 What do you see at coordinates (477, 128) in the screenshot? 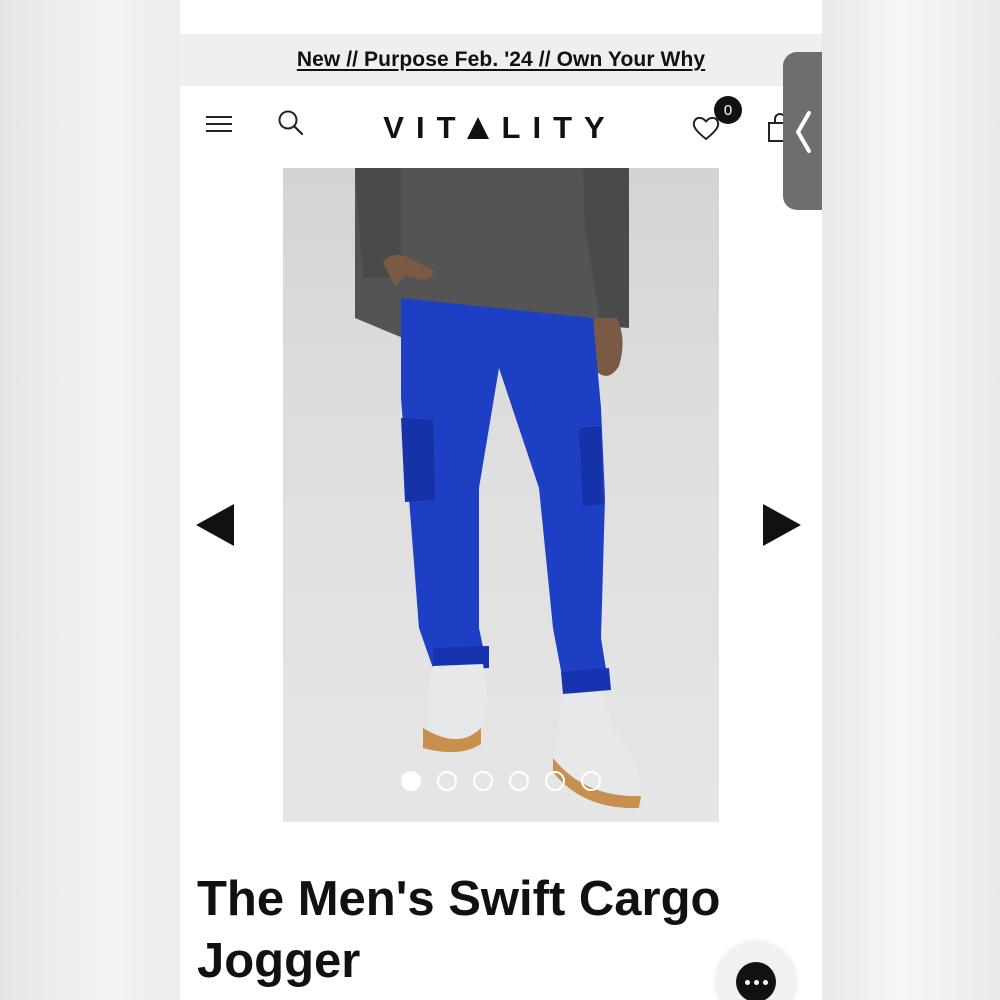
I see `logo-triangle-icon` at bounding box center [477, 128].